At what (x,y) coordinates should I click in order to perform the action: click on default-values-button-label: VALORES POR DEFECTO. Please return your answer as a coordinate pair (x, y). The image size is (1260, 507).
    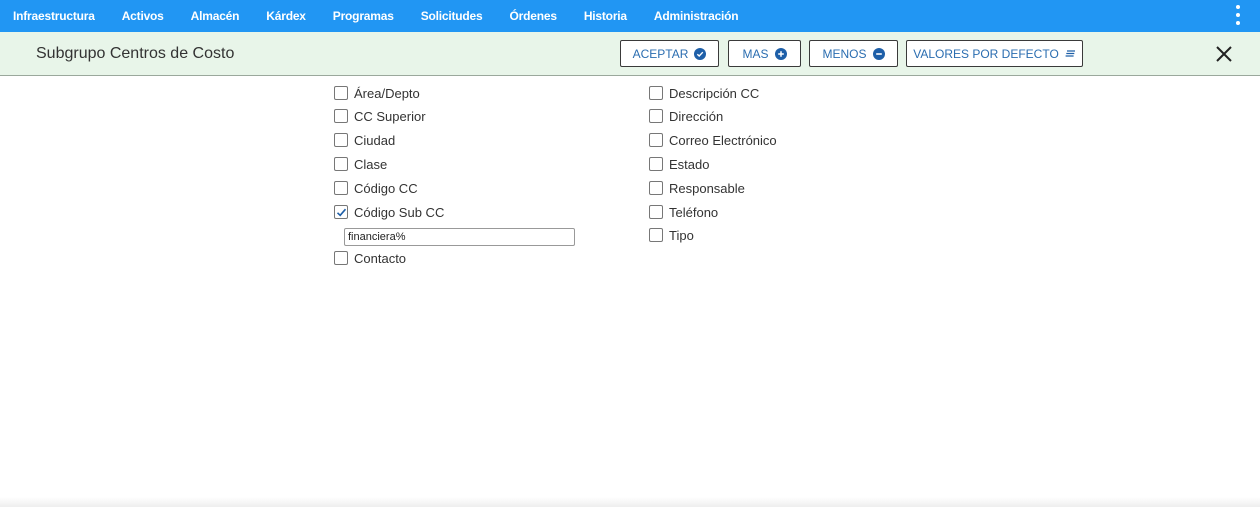
    Looking at the image, I should click on (986, 53).